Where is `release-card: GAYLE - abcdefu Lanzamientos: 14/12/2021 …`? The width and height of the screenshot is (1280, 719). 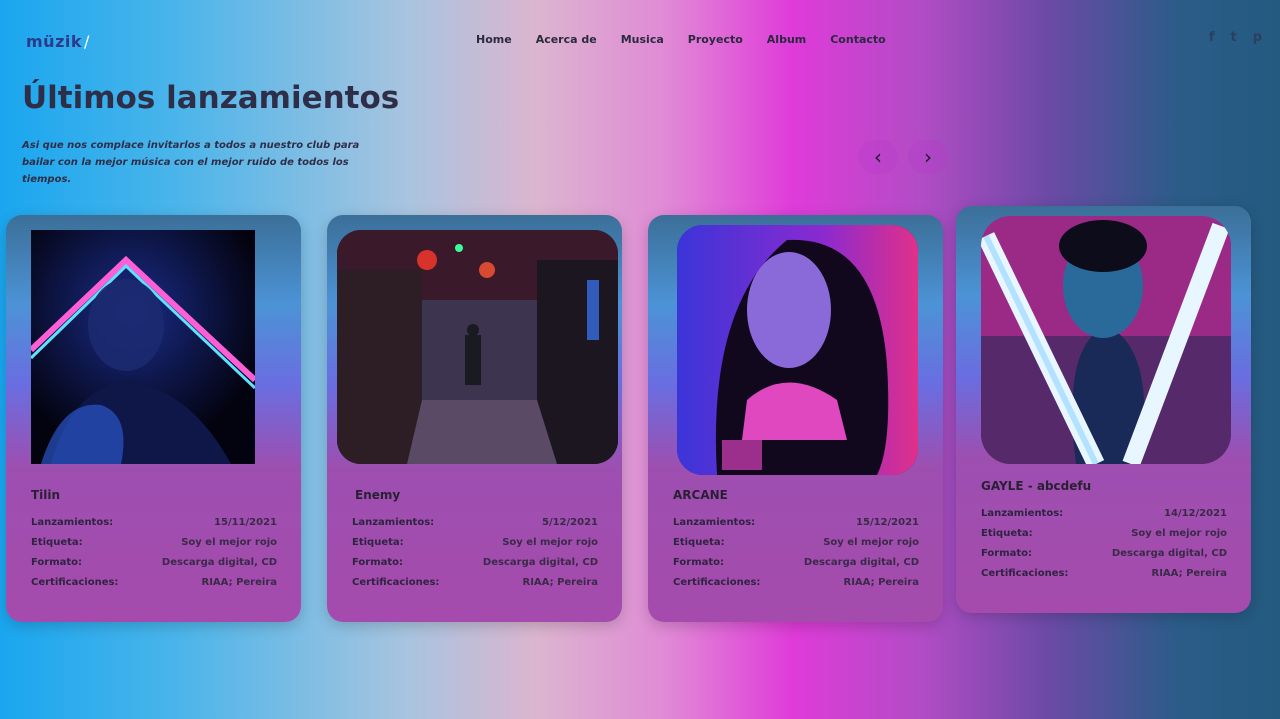 release-card: GAYLE - abcdefu Lanzamientos: 14/12/2021 … is located at coordinates (1103, 409).